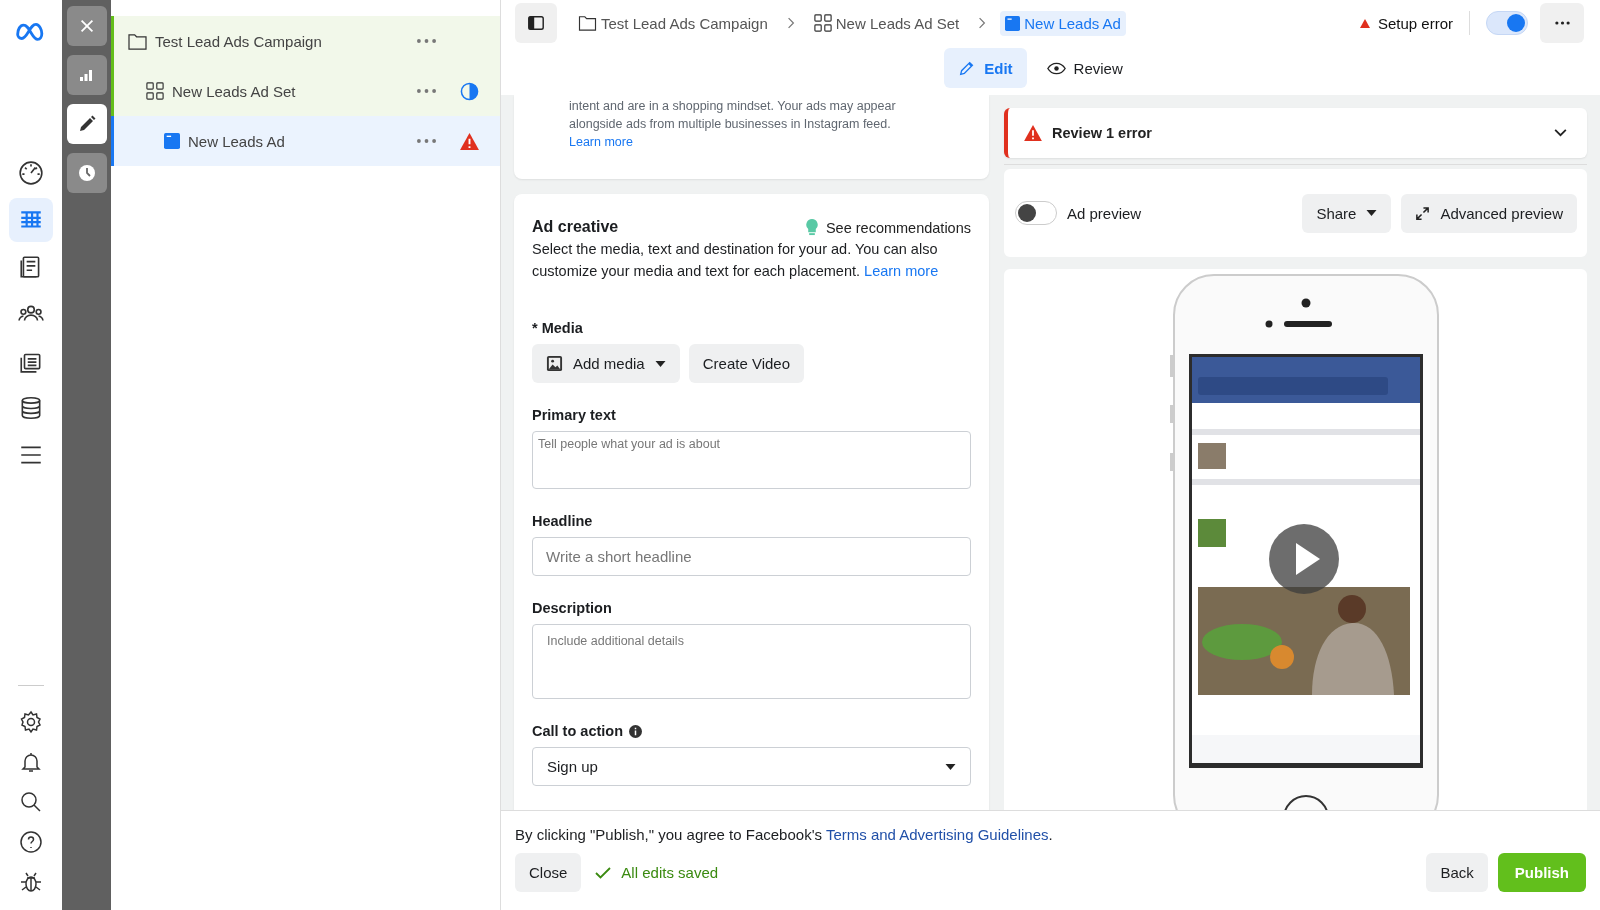 This screenshot has height=910, width=1600. I want to click on edit-button, so click(86, 124).